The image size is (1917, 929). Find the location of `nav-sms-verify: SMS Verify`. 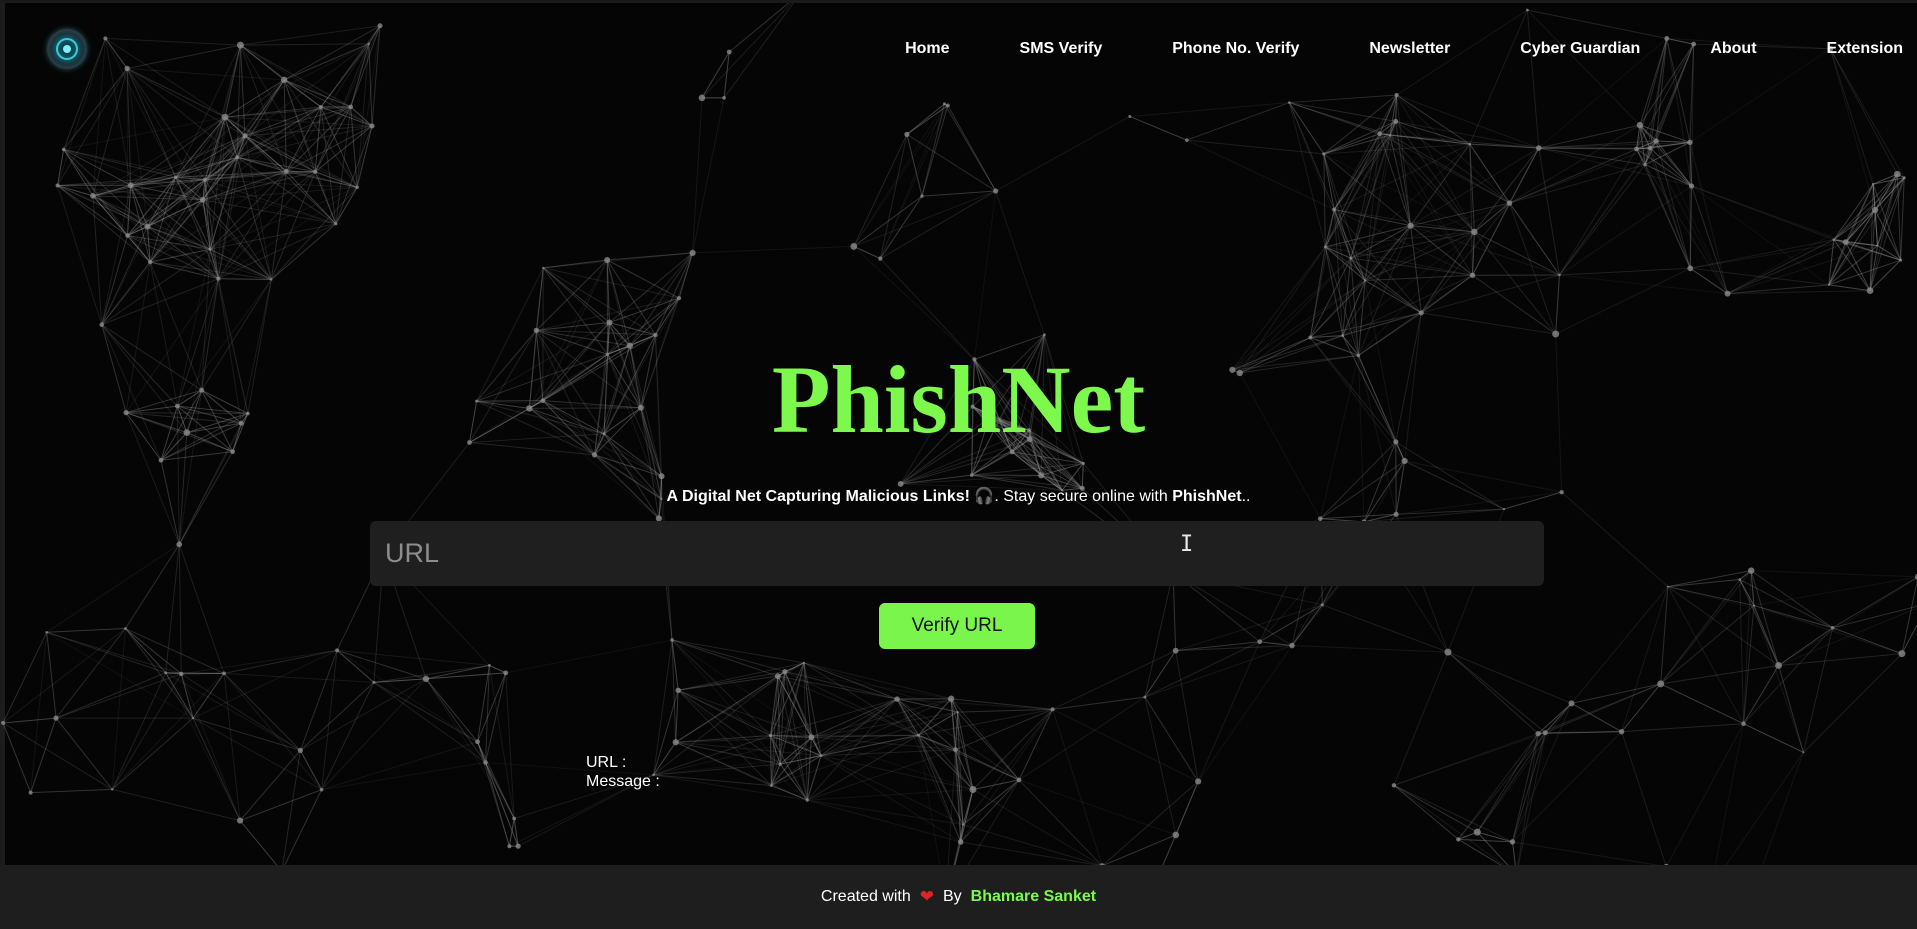

nav-sms-verify: SMS Verify is located at coordinates (1061, 49).